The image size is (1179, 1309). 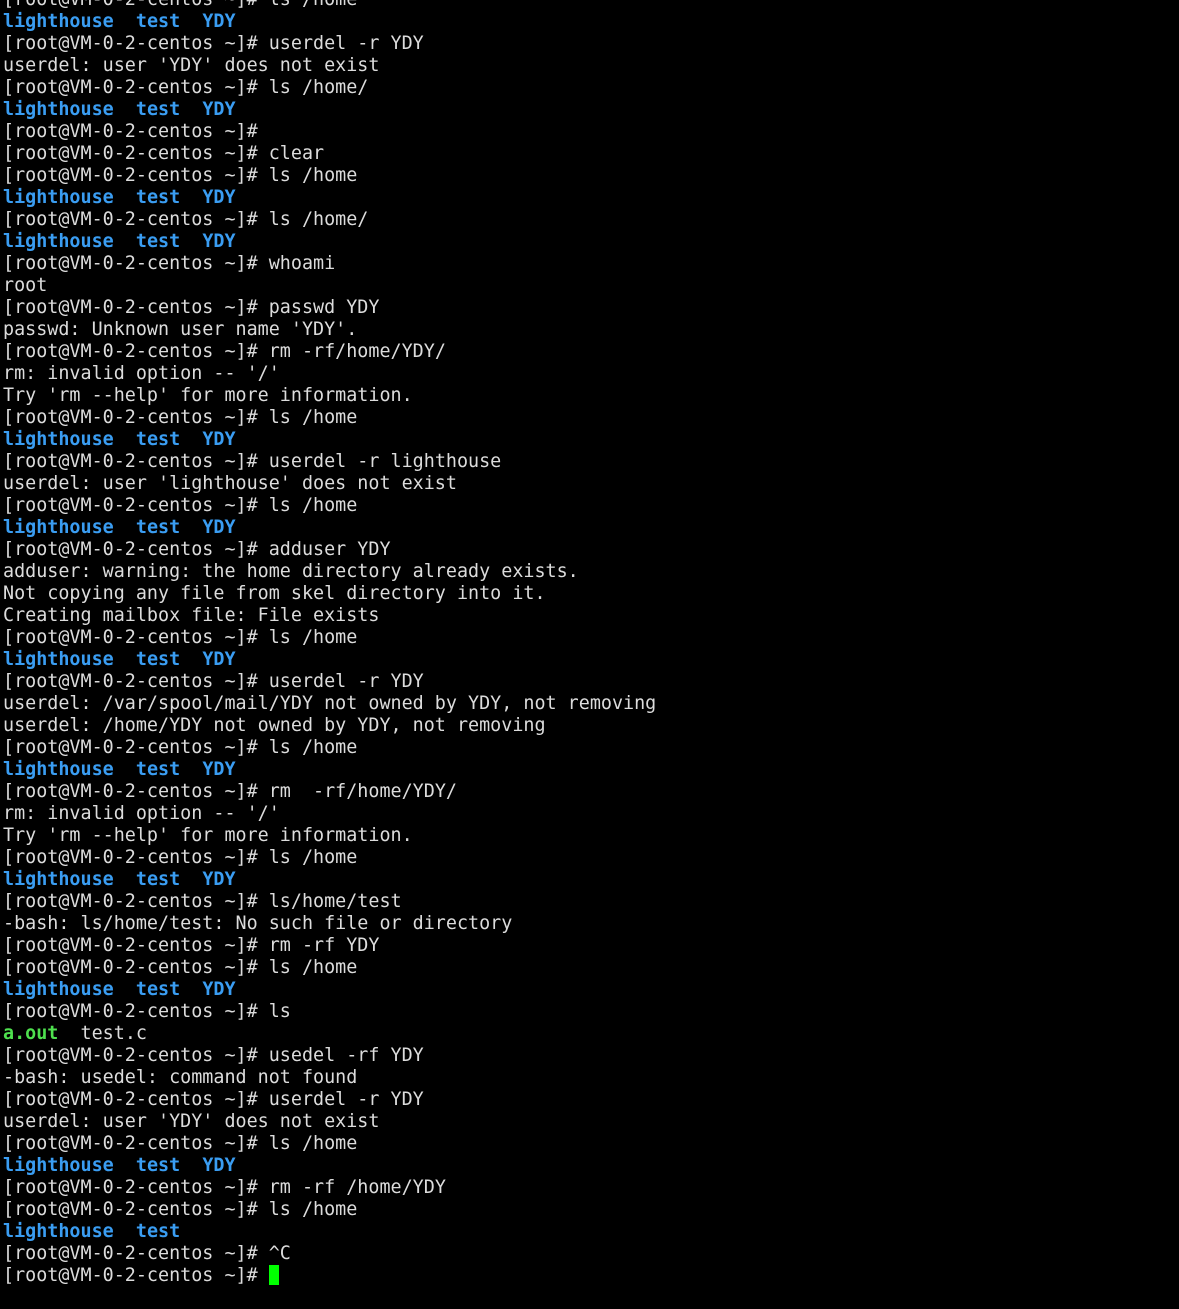 I want to click on command-text: passwd YDY, so click(x=324, y=307).